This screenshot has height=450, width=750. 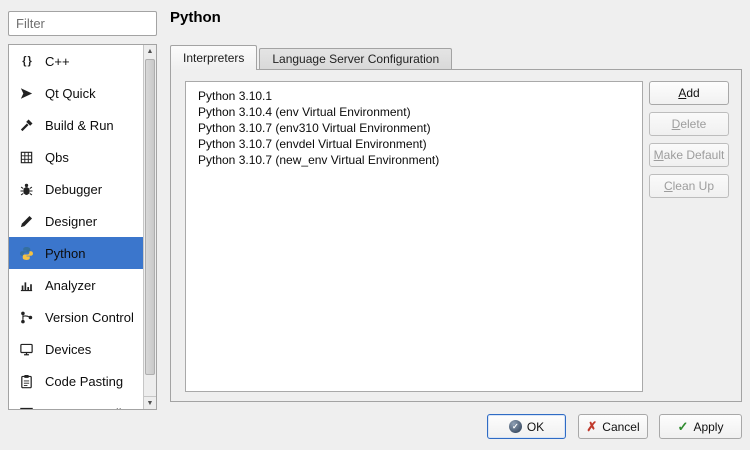 I want to click on sidebar-item-label: Designer, so click(x=71, y=221).